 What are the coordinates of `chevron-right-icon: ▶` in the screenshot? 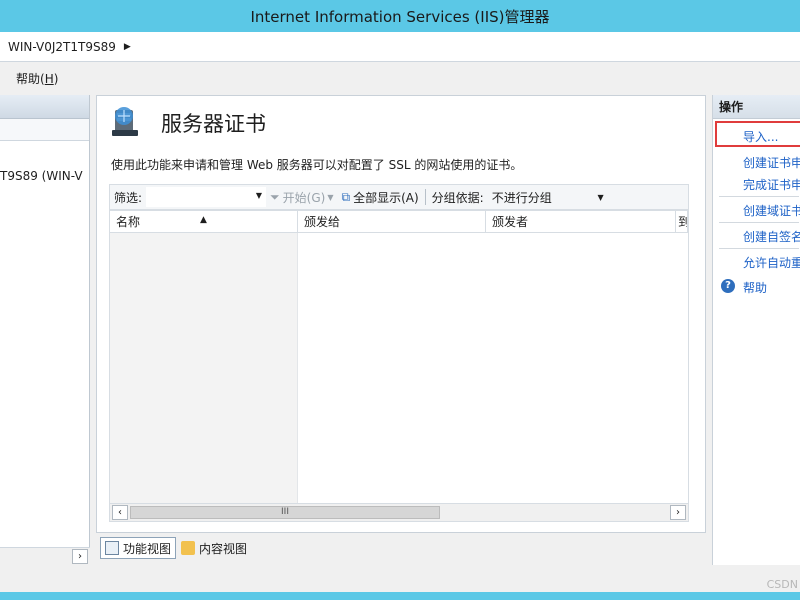 It's located at (127, 47).